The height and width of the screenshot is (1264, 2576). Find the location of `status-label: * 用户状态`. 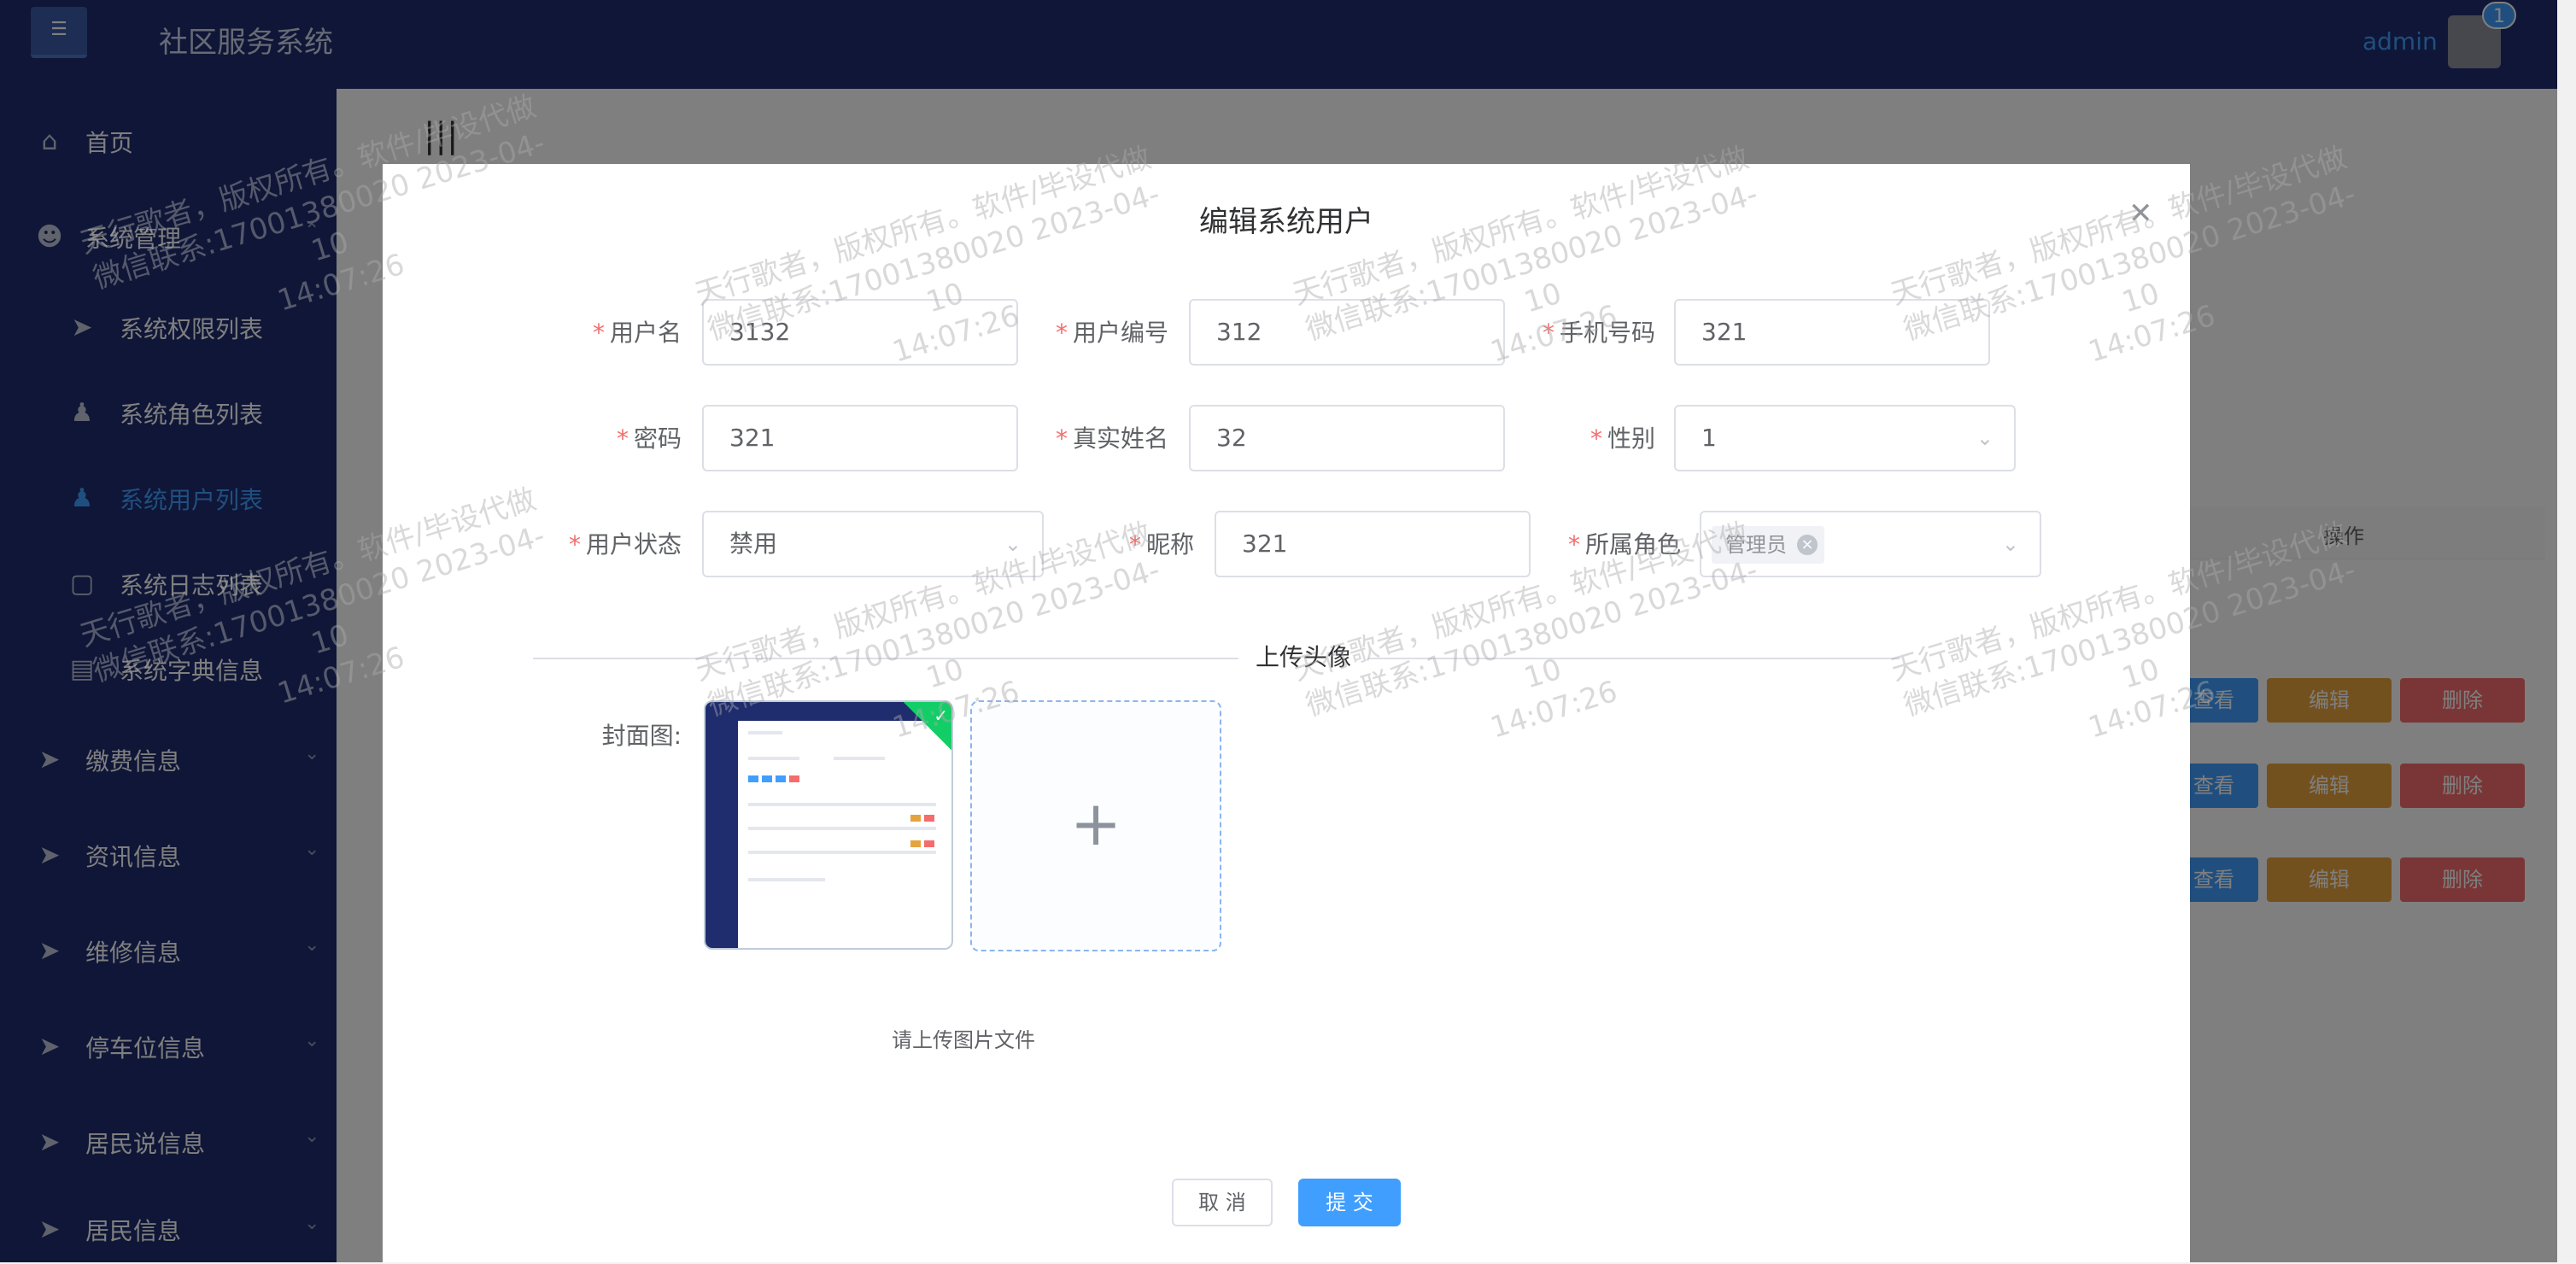

status-label: * 用户状态 is located at coordinates (625, 544).